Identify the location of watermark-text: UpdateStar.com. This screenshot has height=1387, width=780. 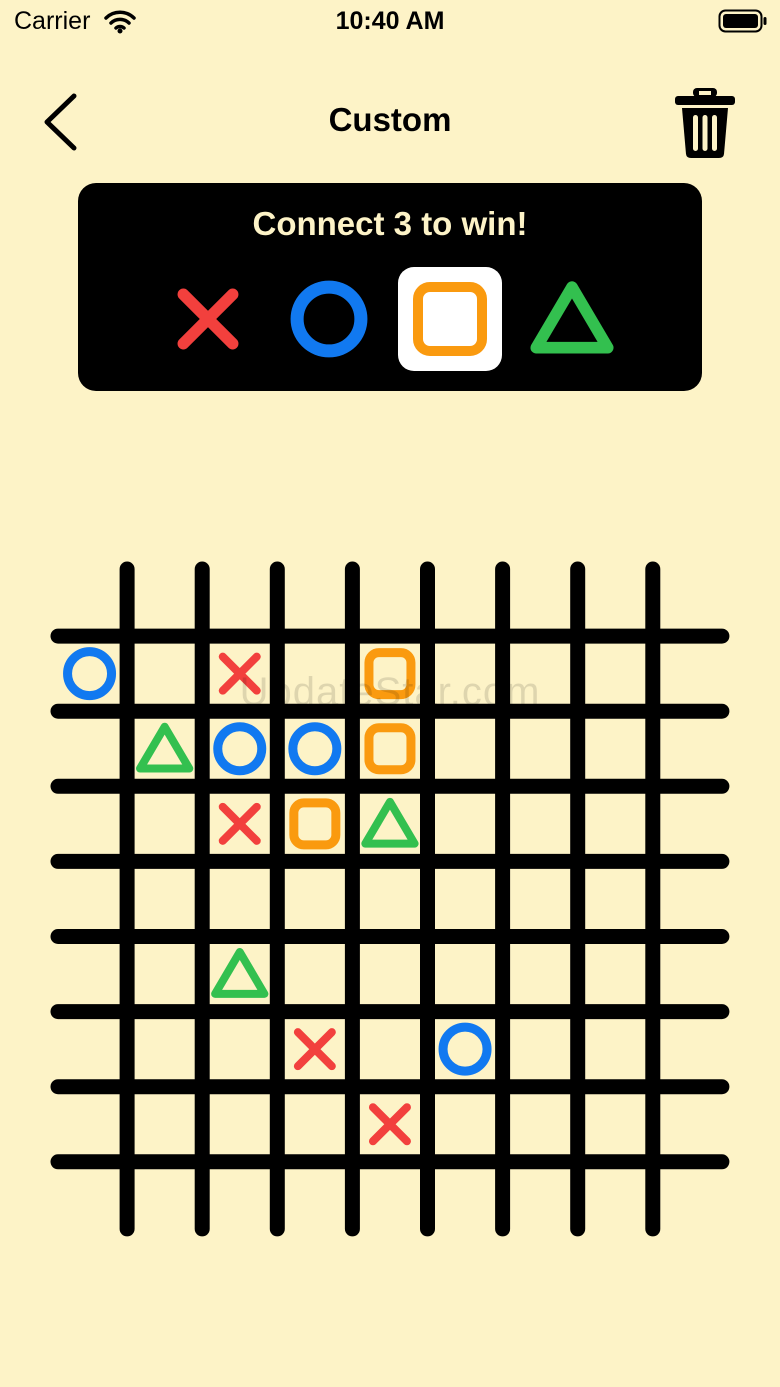
(390, 692).